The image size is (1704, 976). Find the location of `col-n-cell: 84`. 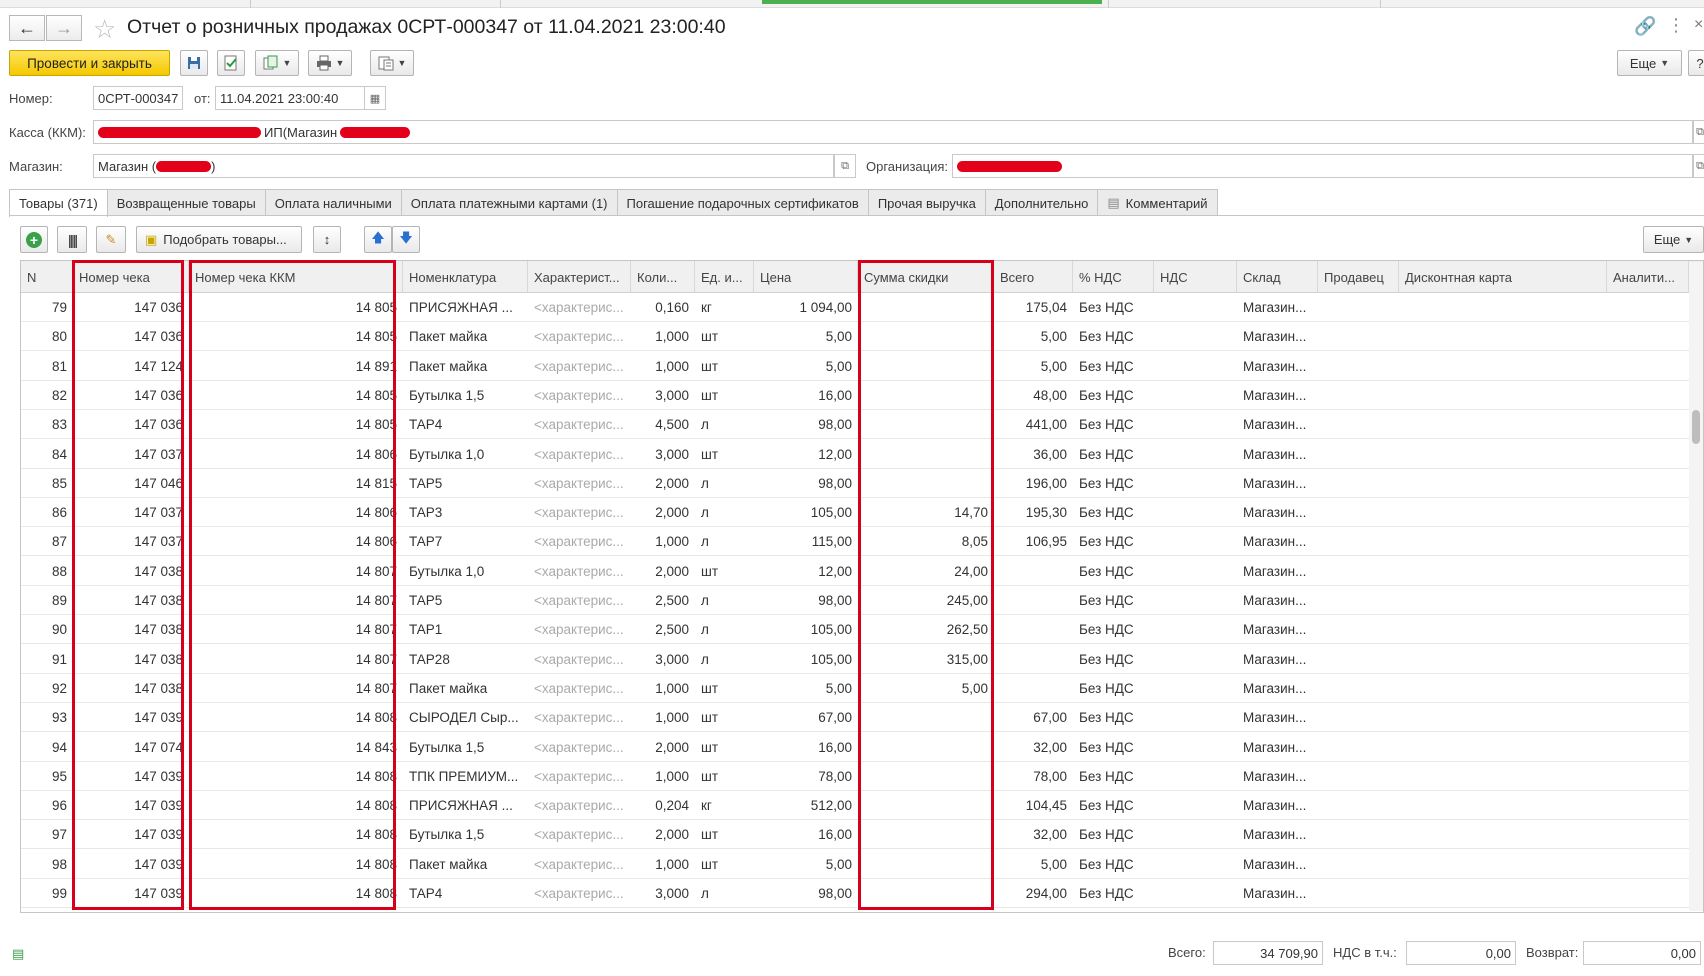

col-n-cell: 84 is located at coordinates (59, 454).